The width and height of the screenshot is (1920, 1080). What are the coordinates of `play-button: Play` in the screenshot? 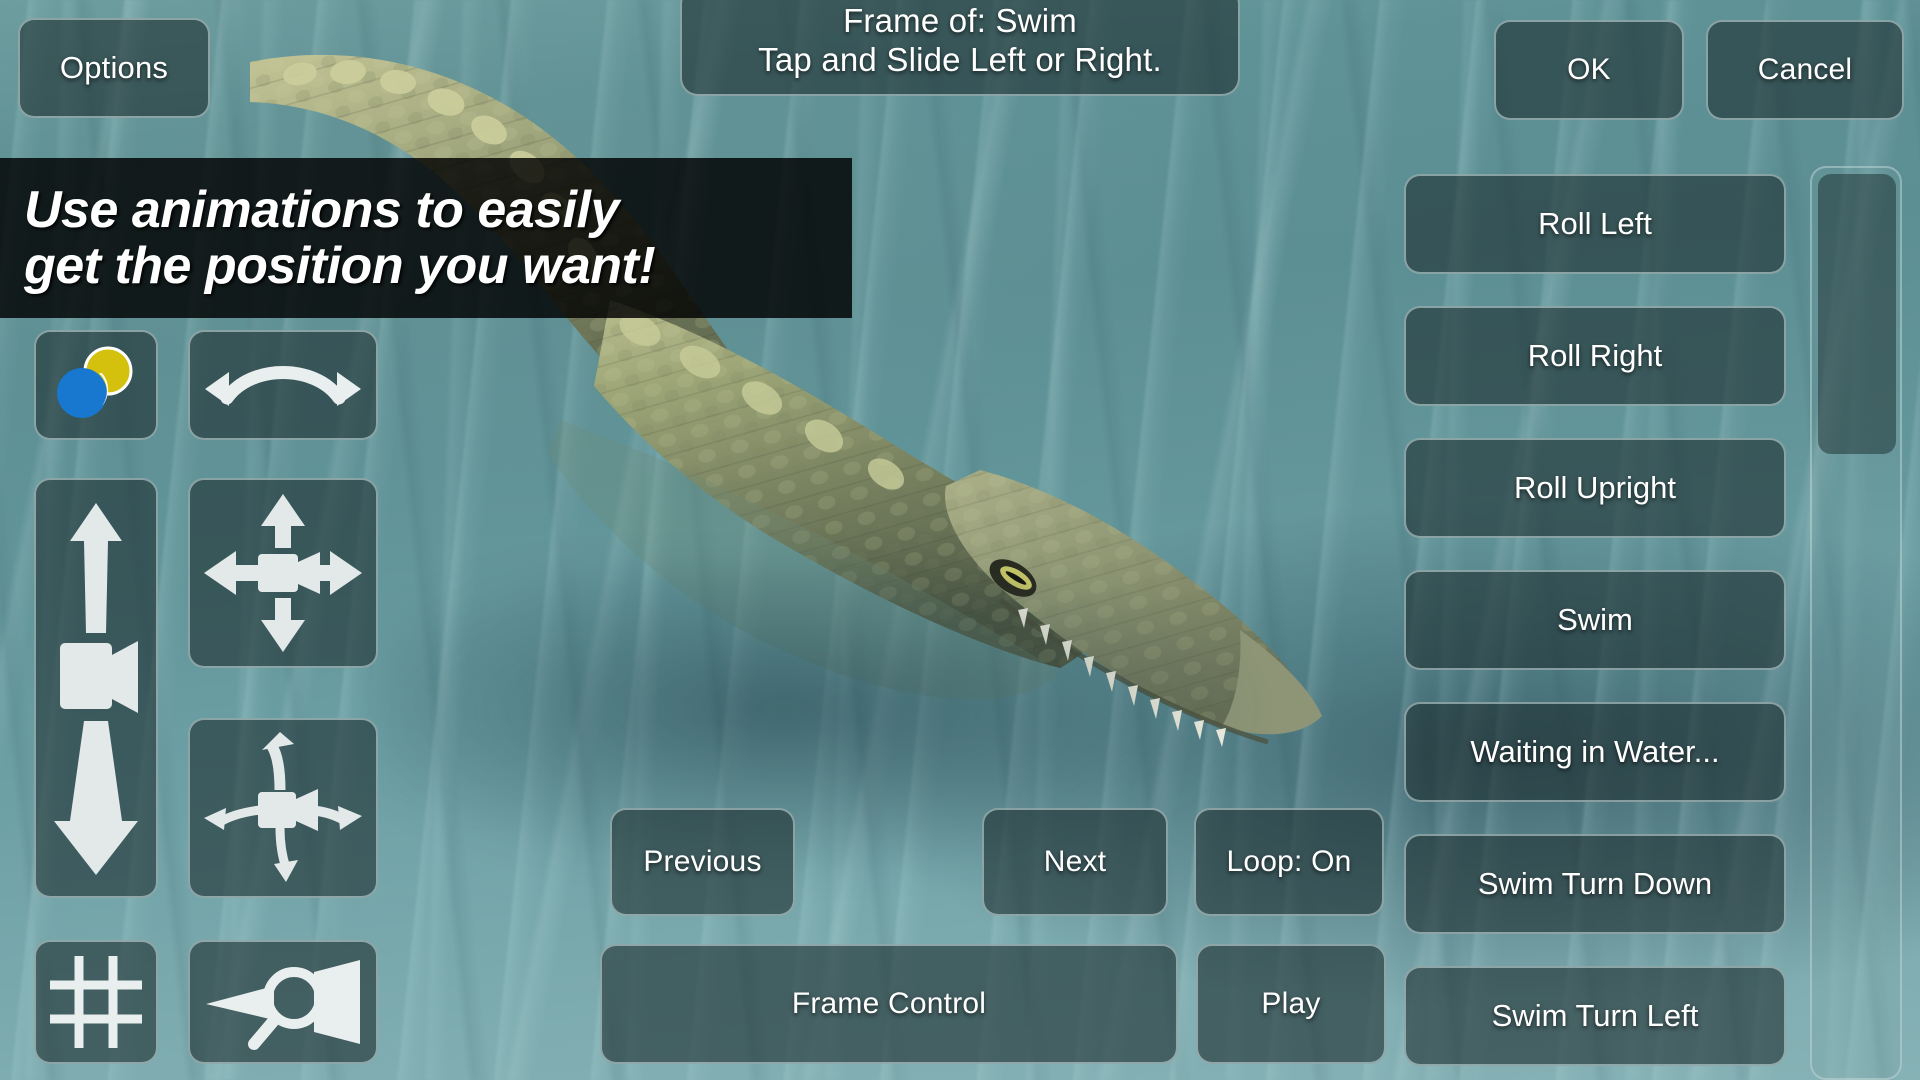 It's located at (1291, 1004).